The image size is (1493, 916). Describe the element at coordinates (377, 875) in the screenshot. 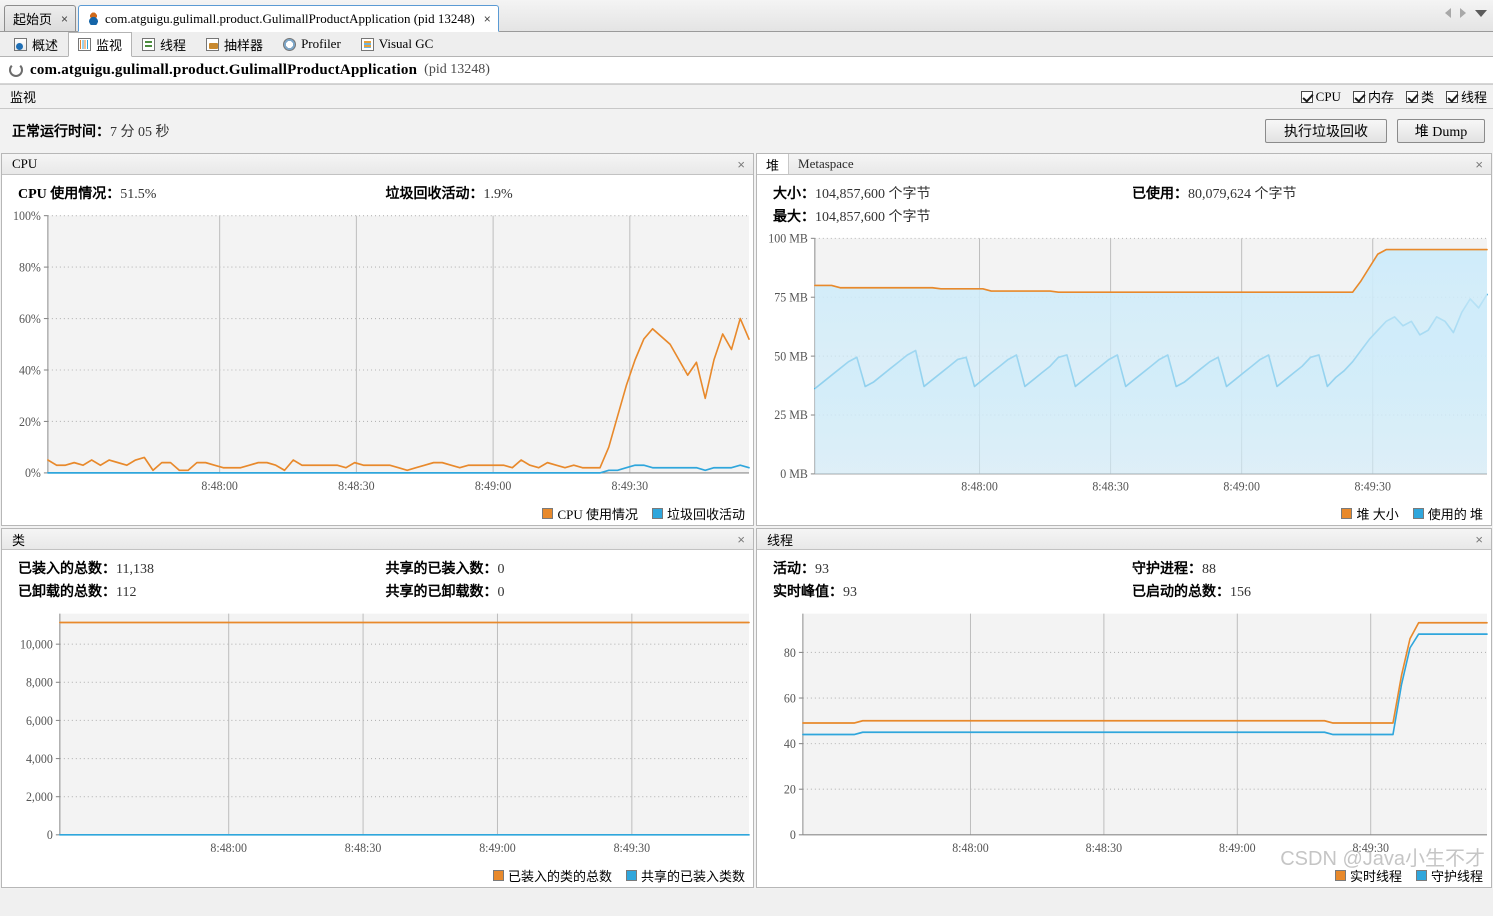

I see `classes-chart-legend: 已装入的类的总数 共享的已装入类数` at that location.